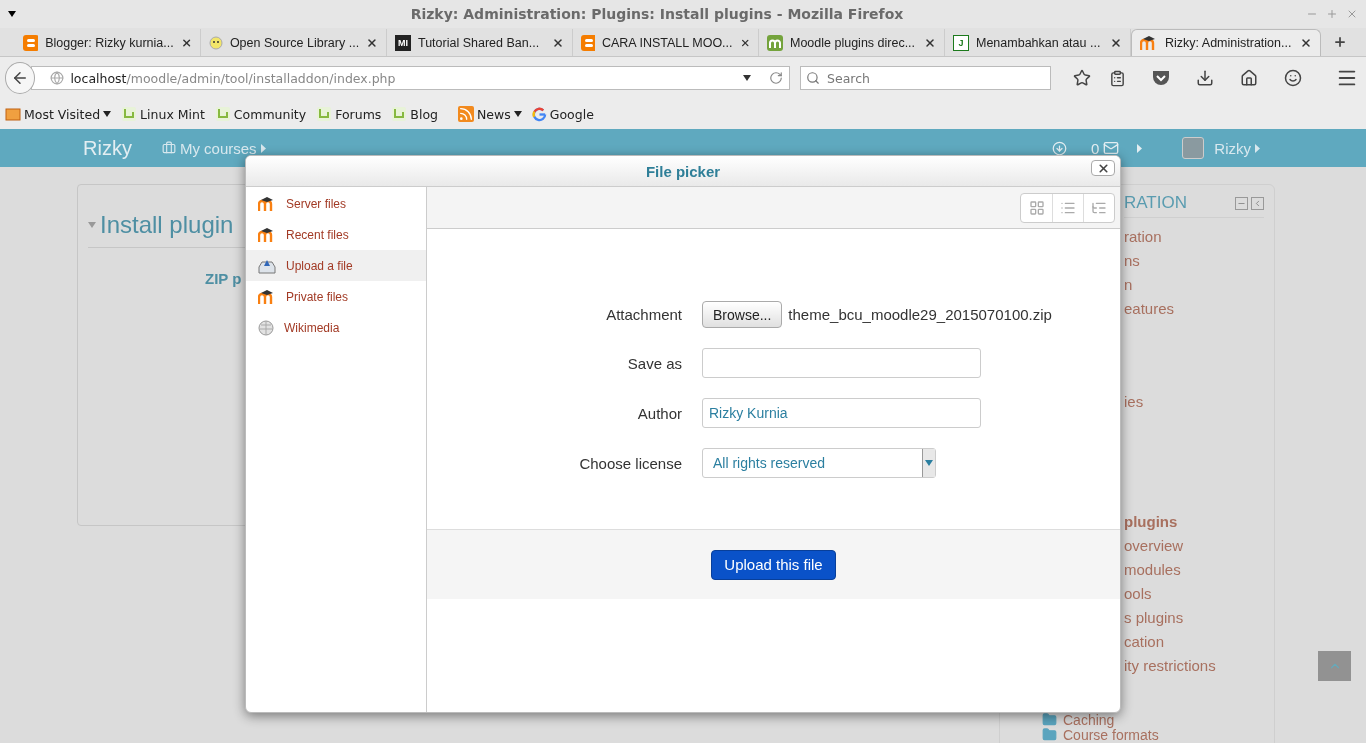 The image size is (1366, 743). I want to click on bookmark-link: Linux Mint, so click(163, 114).